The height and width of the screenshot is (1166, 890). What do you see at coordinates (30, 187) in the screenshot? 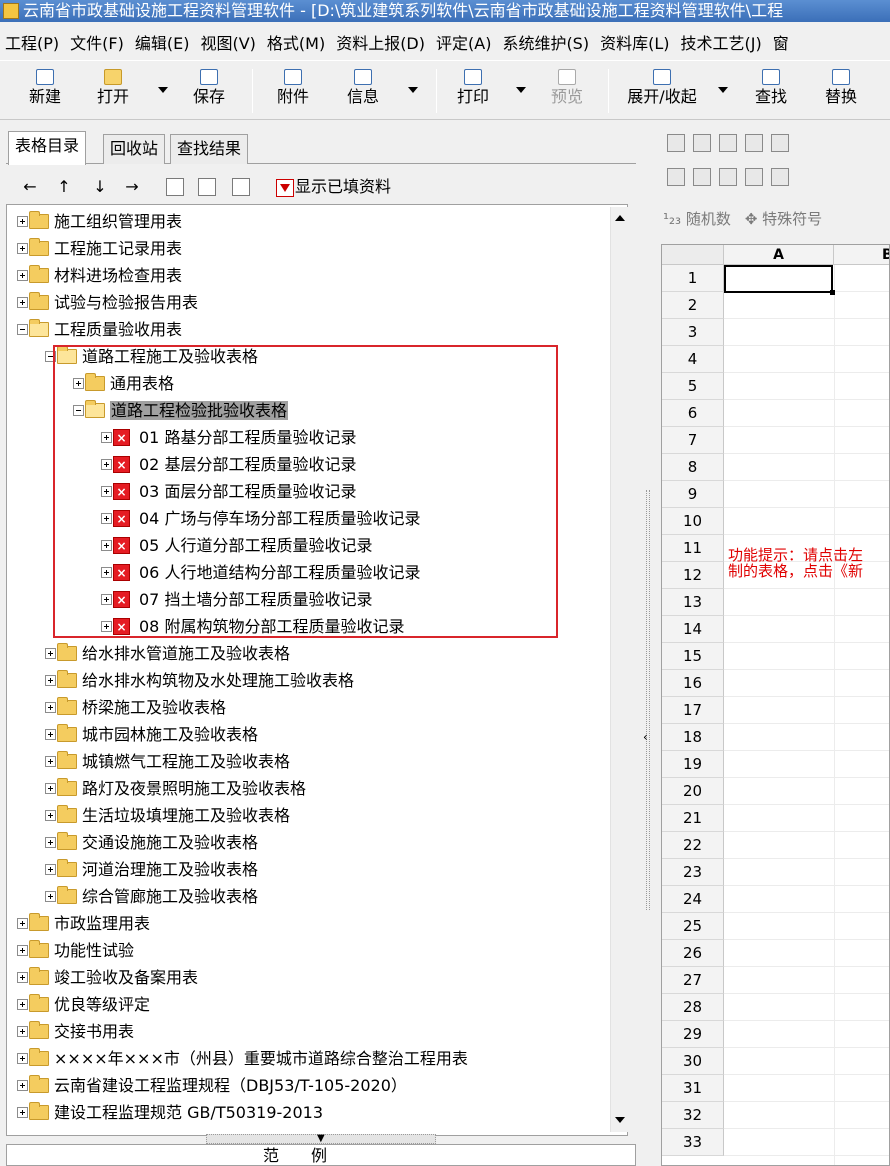
I see `move-left-button: ←` at bounding box center [30, 187].